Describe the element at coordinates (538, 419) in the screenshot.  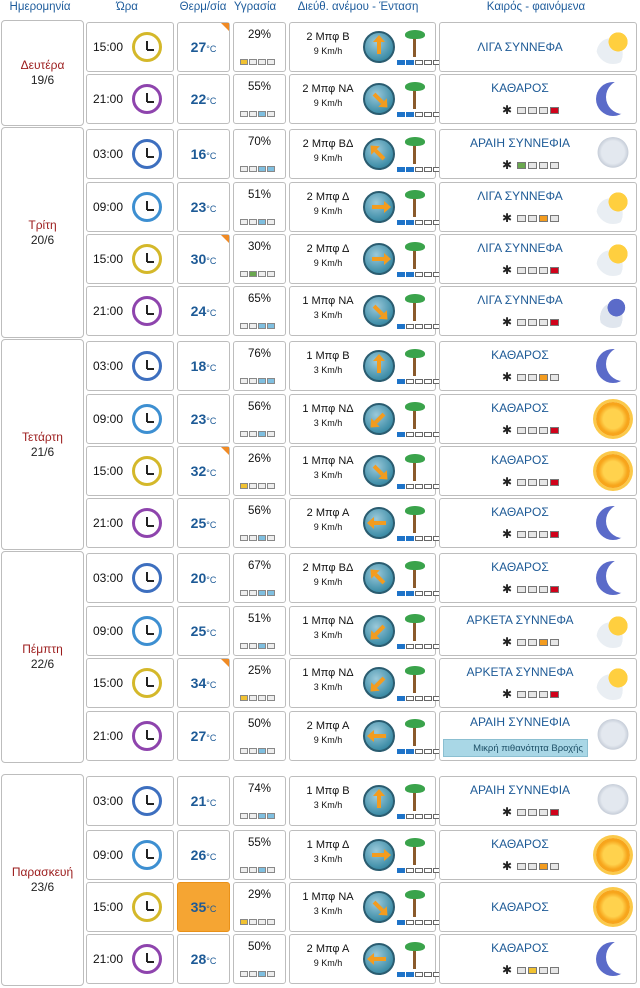
I see `weather-cell: ΚΑΘΑΡΟΣ ✱` at that location.